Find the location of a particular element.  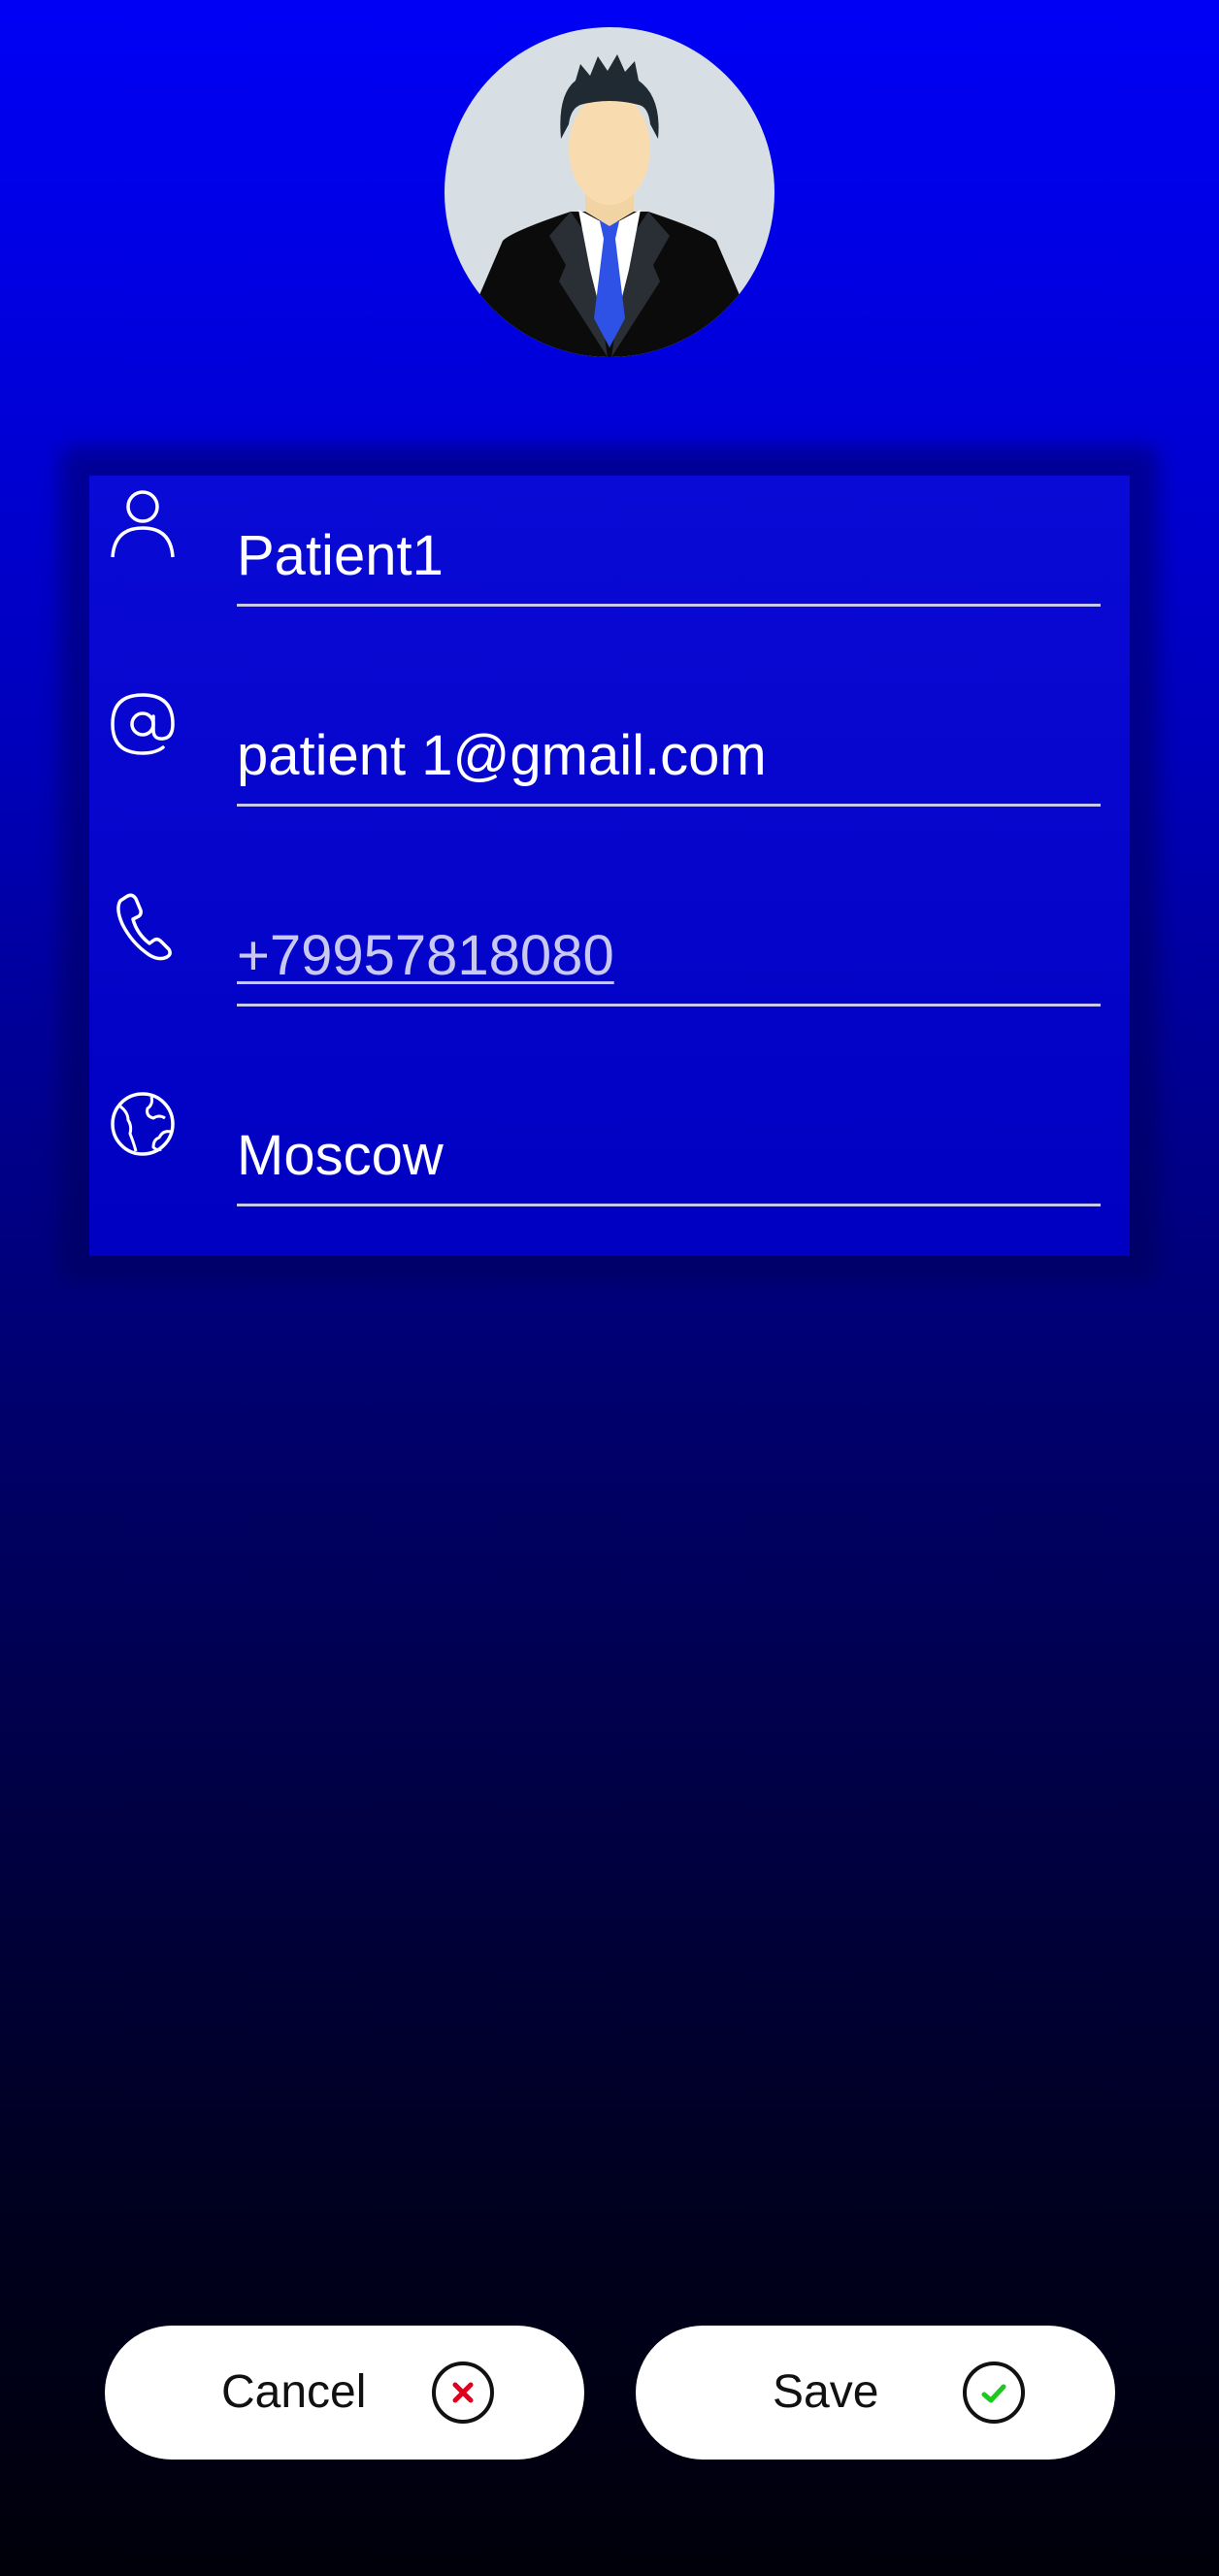

phone-field-row: +79957818080 is located at coordinates (609, 975).